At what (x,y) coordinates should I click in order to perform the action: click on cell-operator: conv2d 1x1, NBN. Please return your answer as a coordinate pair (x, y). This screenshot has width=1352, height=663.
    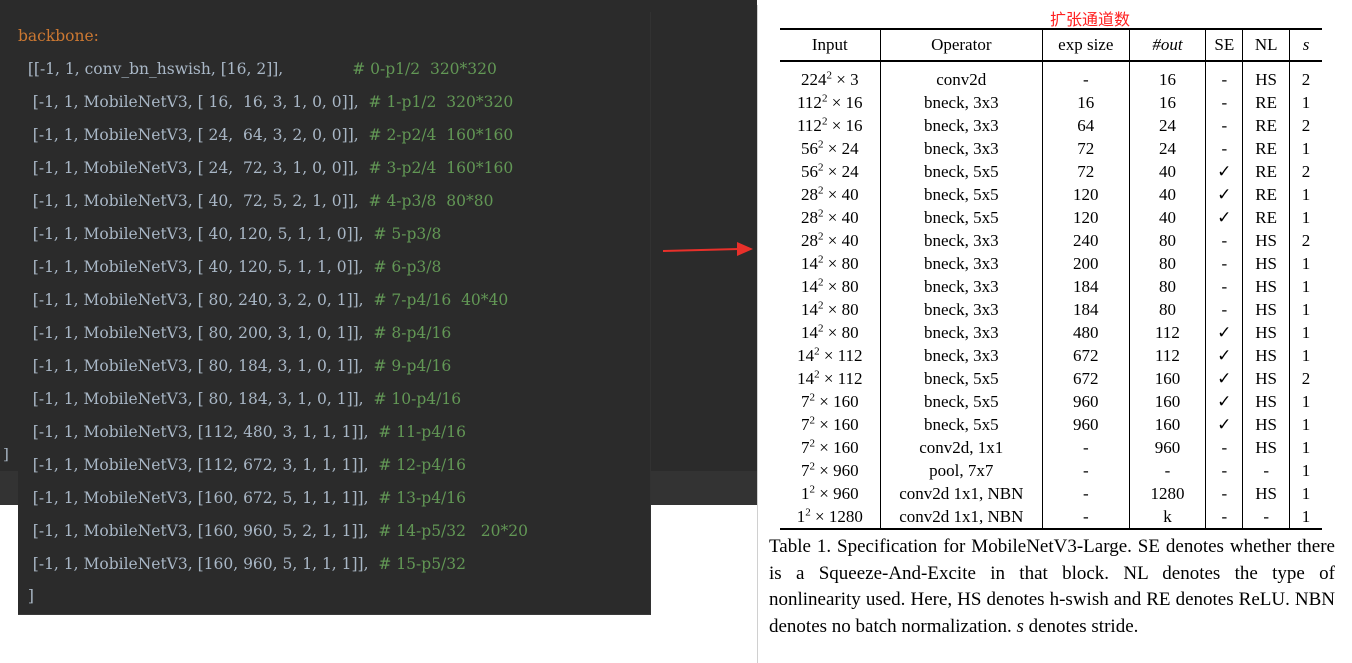
    Looking at the image, I should click on (961, 493).